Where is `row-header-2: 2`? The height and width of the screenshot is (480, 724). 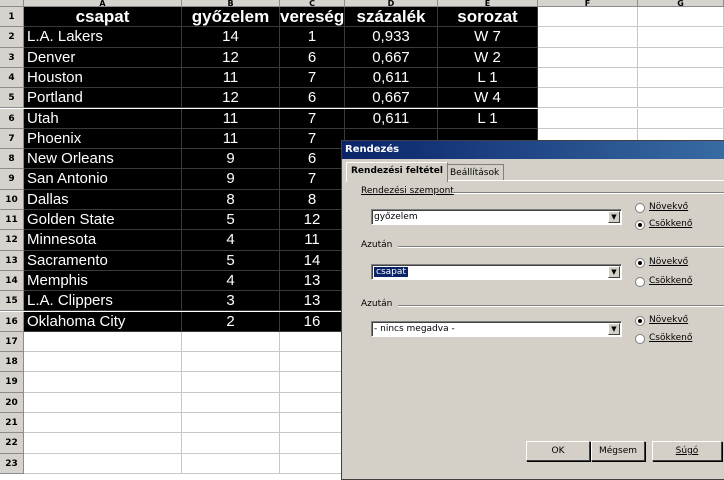 row-header-2: 2 is located at coordinates (12, 37).